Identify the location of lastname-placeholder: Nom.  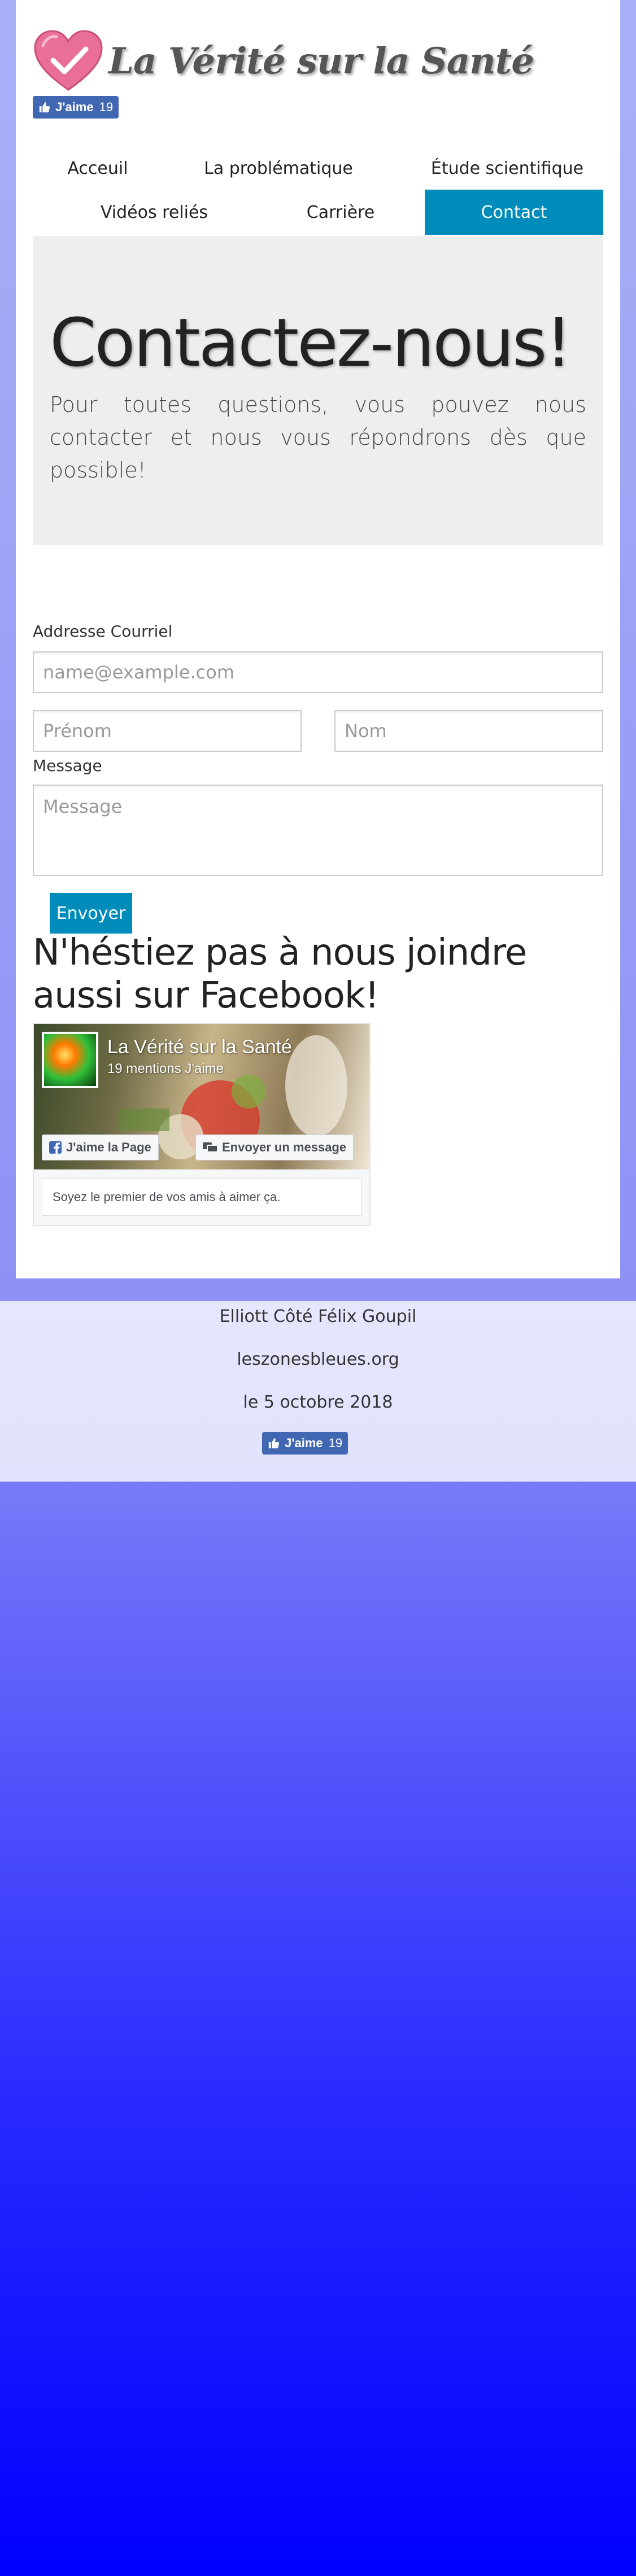
(366, 731).